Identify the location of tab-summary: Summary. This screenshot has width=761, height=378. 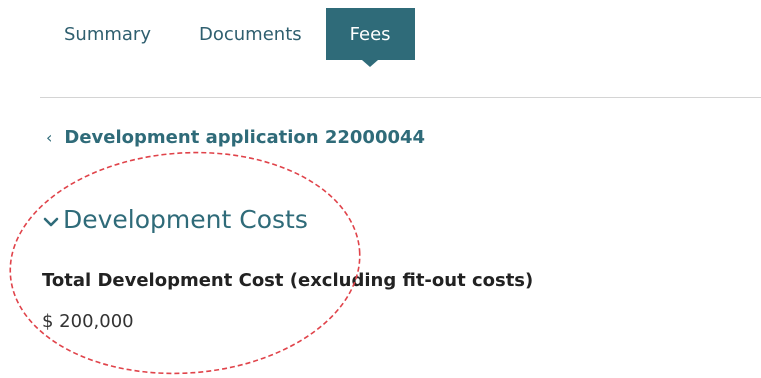
(107, 34).